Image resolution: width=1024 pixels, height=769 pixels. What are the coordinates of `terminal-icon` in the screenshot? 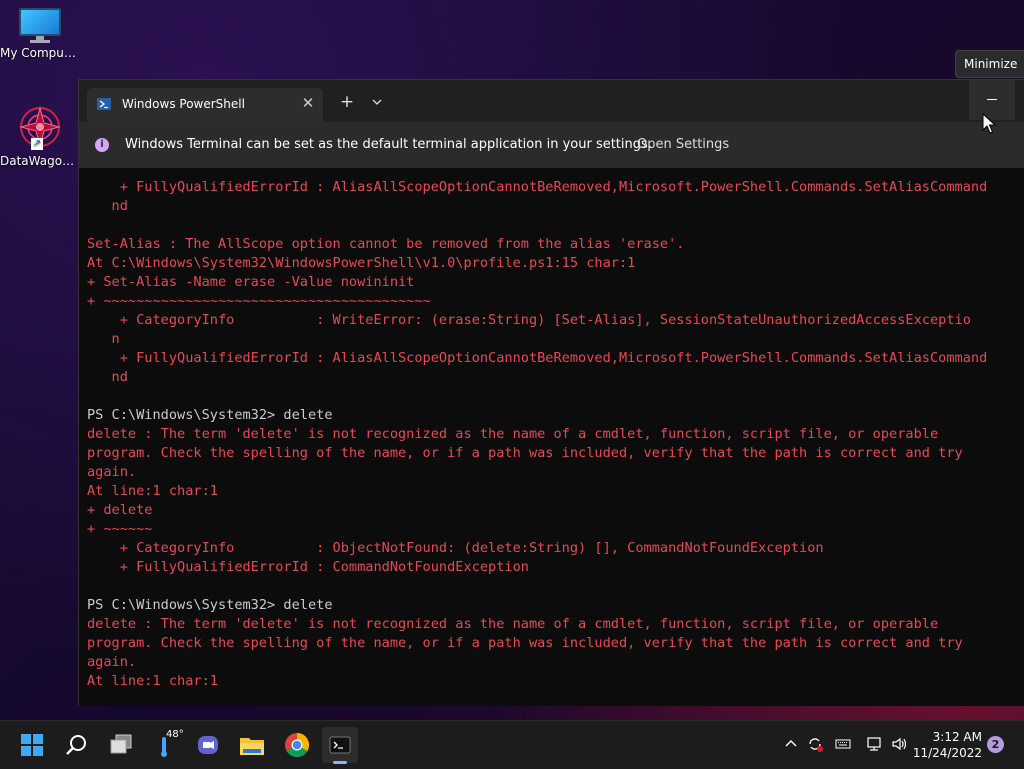 It's located at (340, 745).